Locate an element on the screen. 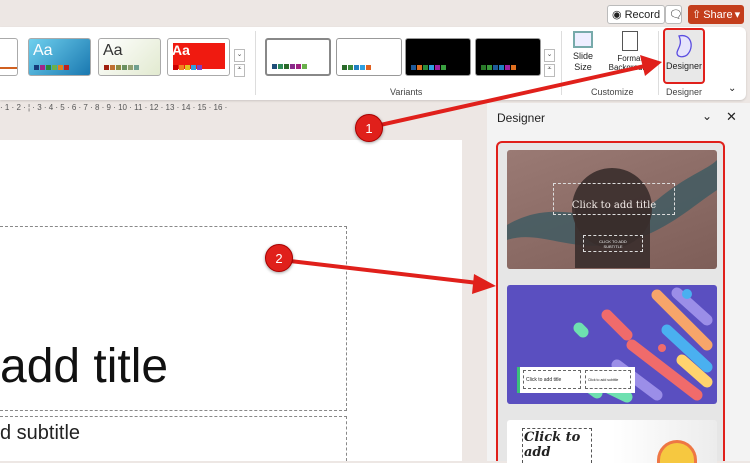 This screenshot has width=750, height=463. callout-badge-2: 2 is located at coordinates (279, 258).